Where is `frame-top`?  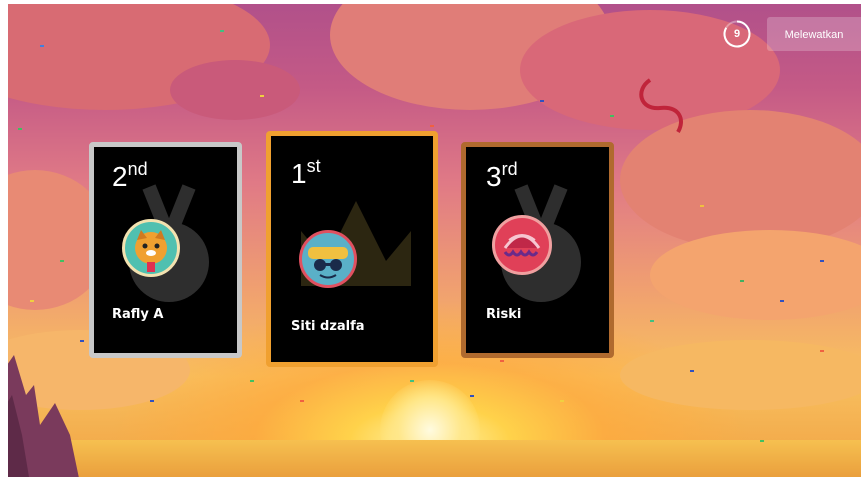
frame-top is located at coordinates (430, 2).